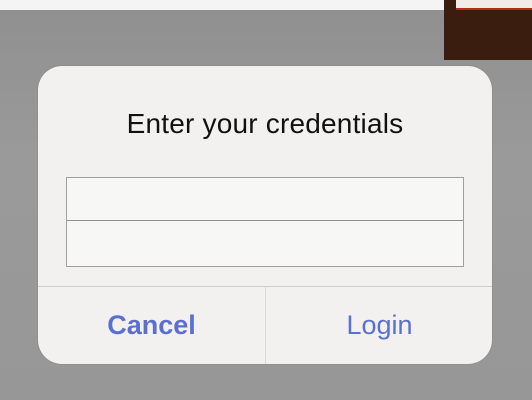 The height and width of the screenshot is (400, 532). I want to click on background-object, so click(488, 30).